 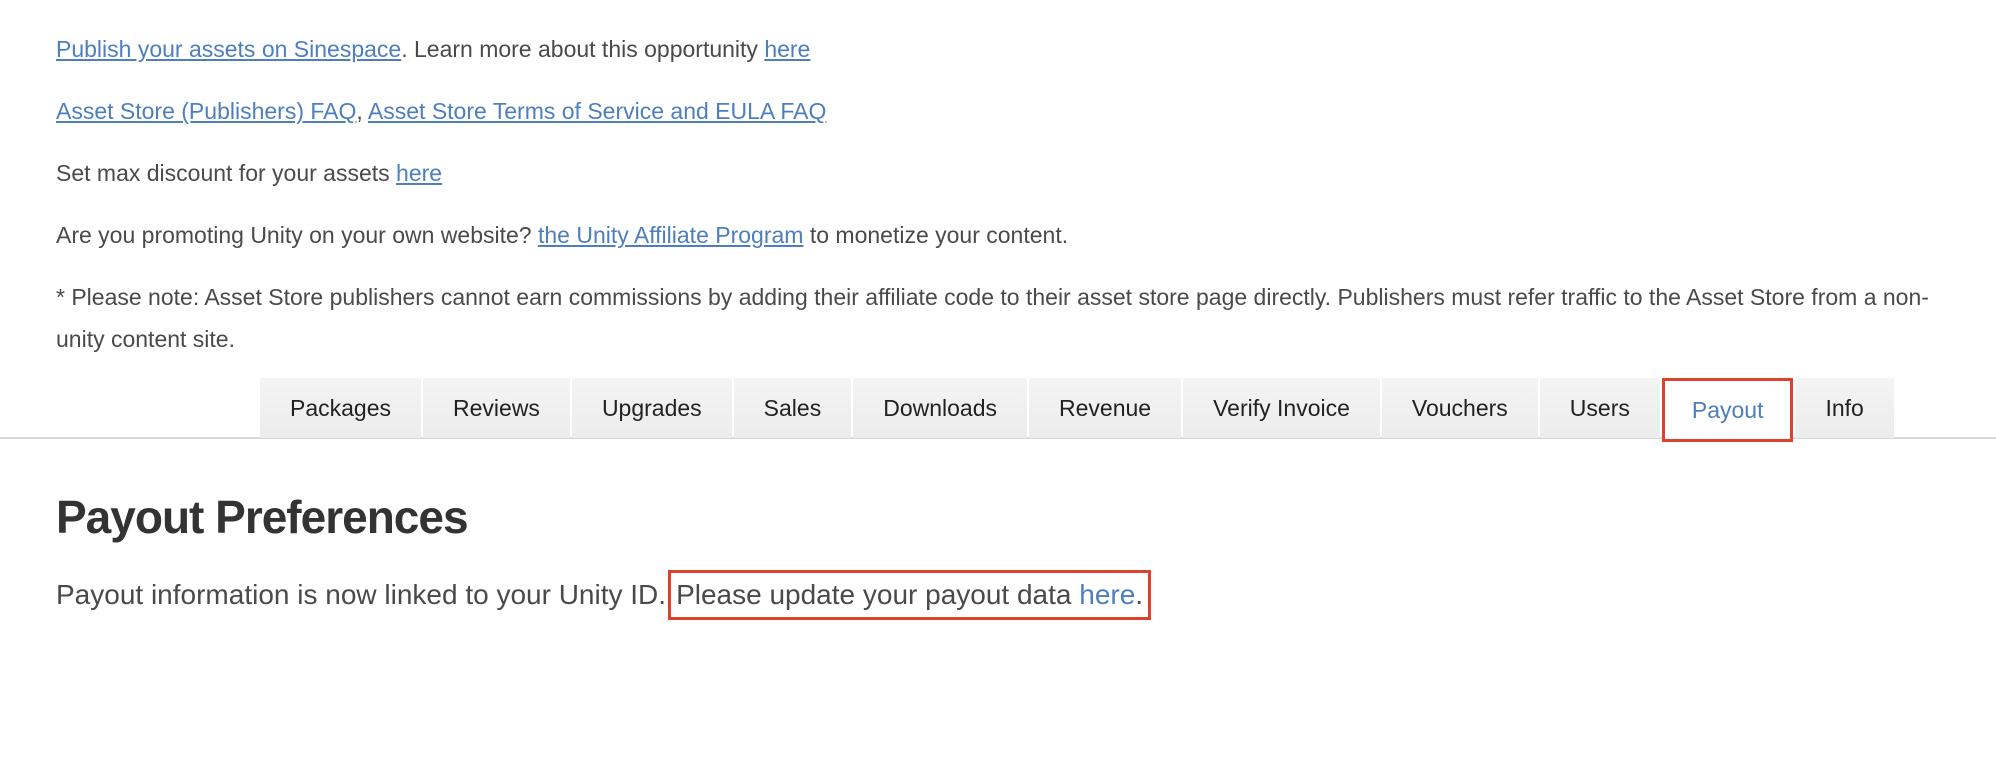 What do you see at coordinates (1281, 408) in the screenshot?
I see `tab-verify-invoice: Verify Invoice` at bounding box center [1281, 408].